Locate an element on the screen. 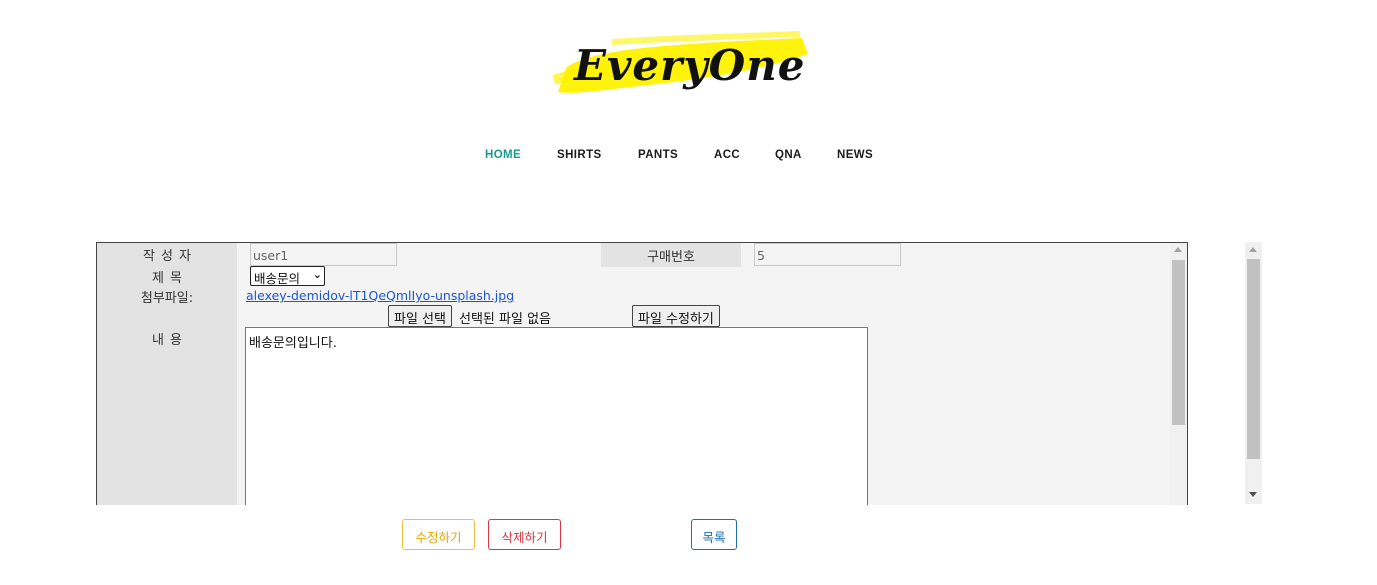  order-number-label: 구매번호 is located at coordinates (671, 255).